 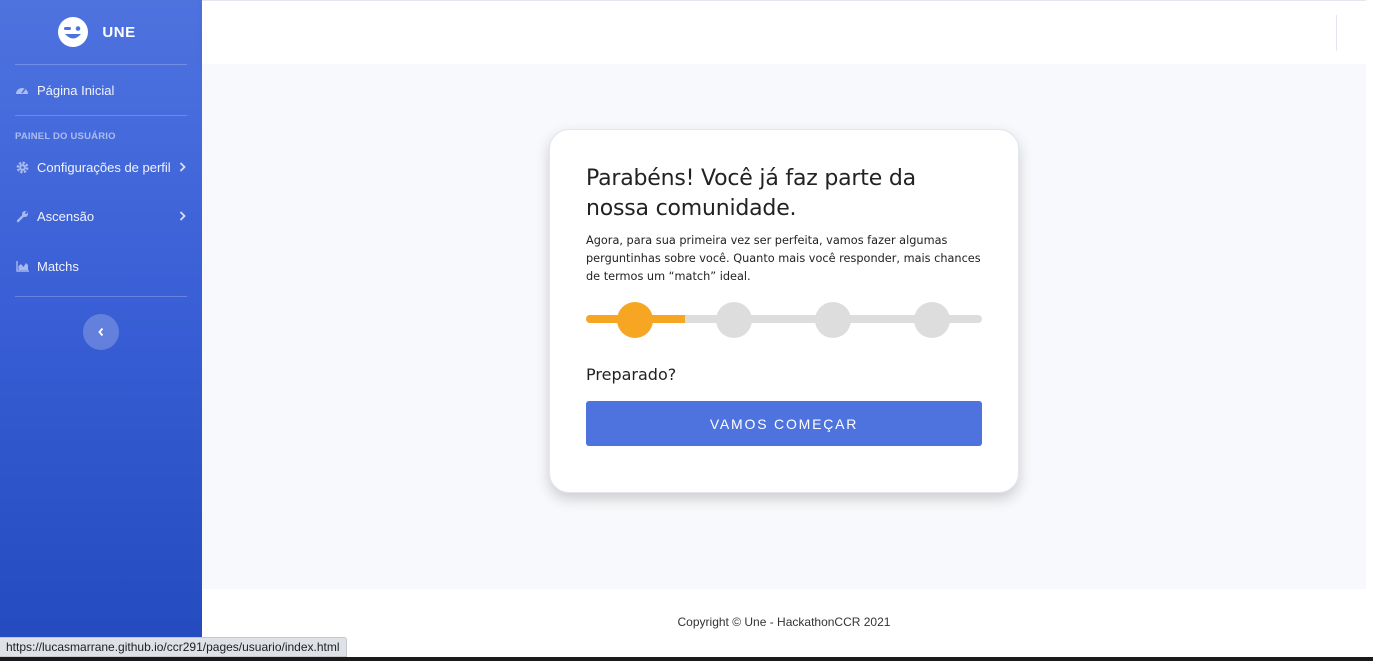 What do you see at coordinates (101, 216) in the screenshot?
I see `sidebar-item-ascensao: Ascensão` at bounding box center [101, 216].